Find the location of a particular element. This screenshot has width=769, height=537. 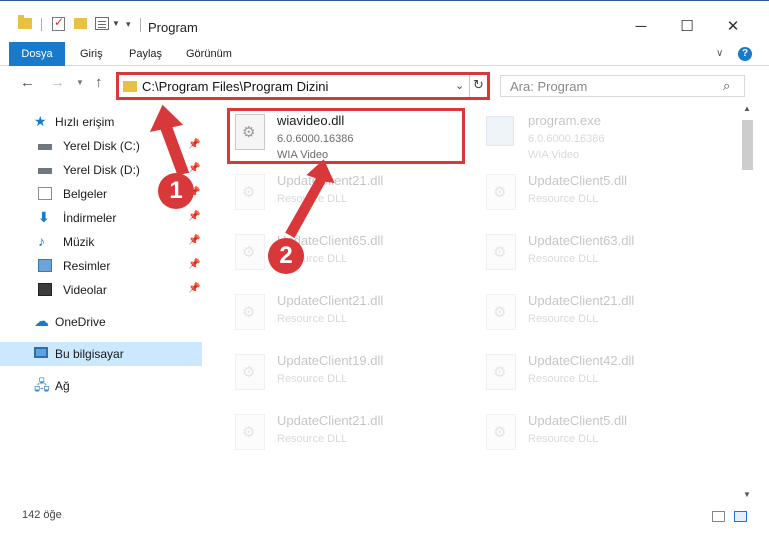

sidebar-item-onedrive: ☁ OneDrive is located at coordinates (101, 322).